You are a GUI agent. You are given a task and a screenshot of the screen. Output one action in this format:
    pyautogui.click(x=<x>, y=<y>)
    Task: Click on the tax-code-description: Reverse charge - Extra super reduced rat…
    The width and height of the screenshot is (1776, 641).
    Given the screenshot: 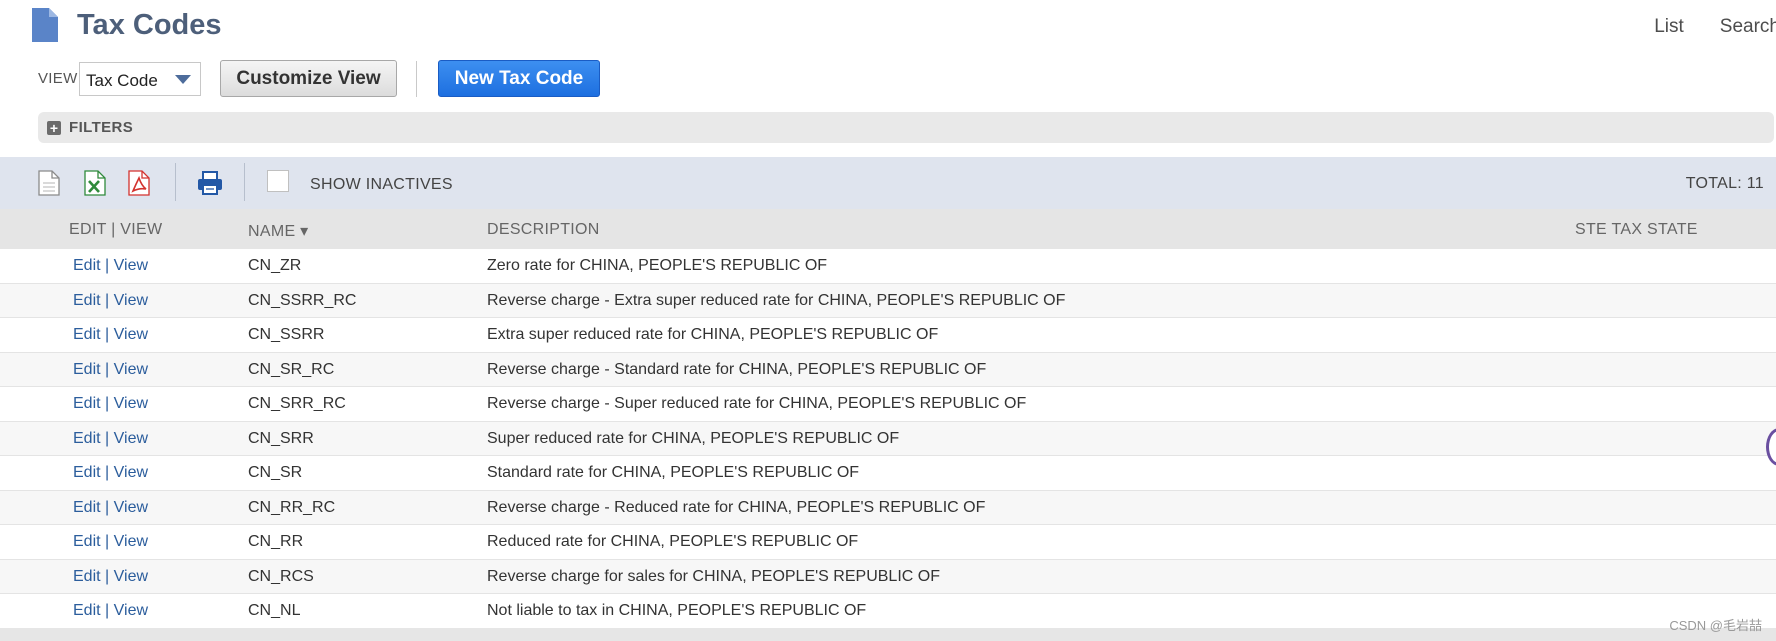 What is the action you would take?
    pyautogui.click(x=776, y=300)
    